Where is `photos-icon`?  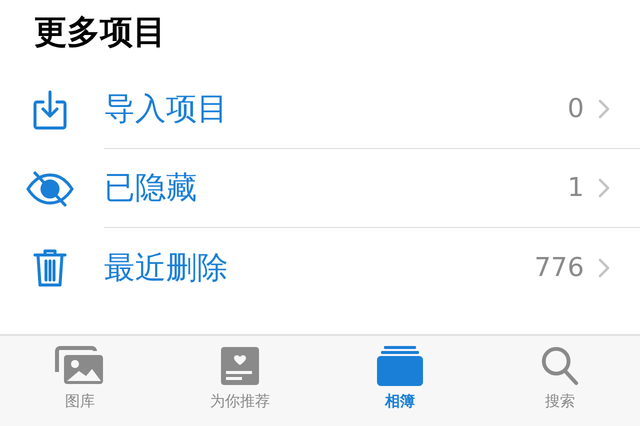 photos-icon is located at coordinates (80, 366).